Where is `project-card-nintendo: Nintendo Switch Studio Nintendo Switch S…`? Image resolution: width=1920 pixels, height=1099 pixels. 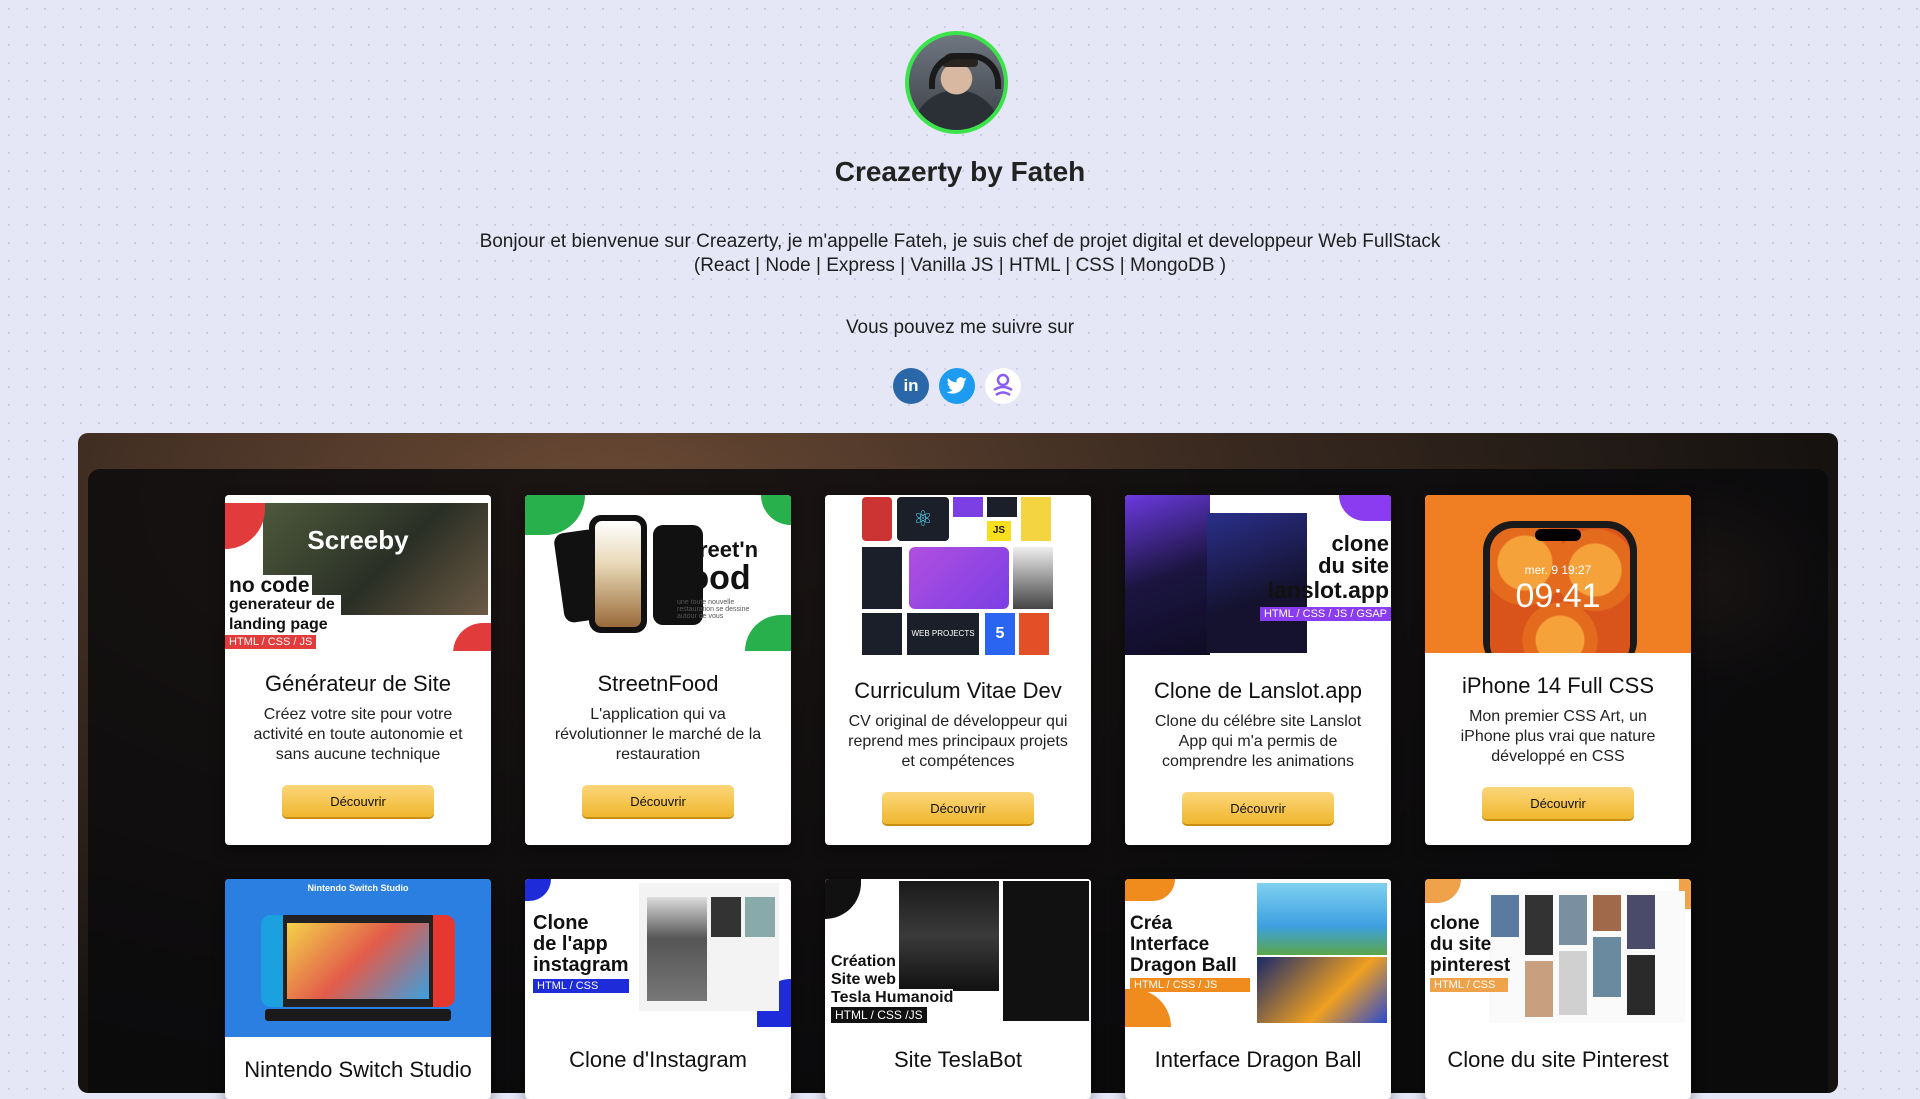
project-card-nintendo: Nintendo Switch Studio Nintendo Switch S… is located at coordinates (358, 989).